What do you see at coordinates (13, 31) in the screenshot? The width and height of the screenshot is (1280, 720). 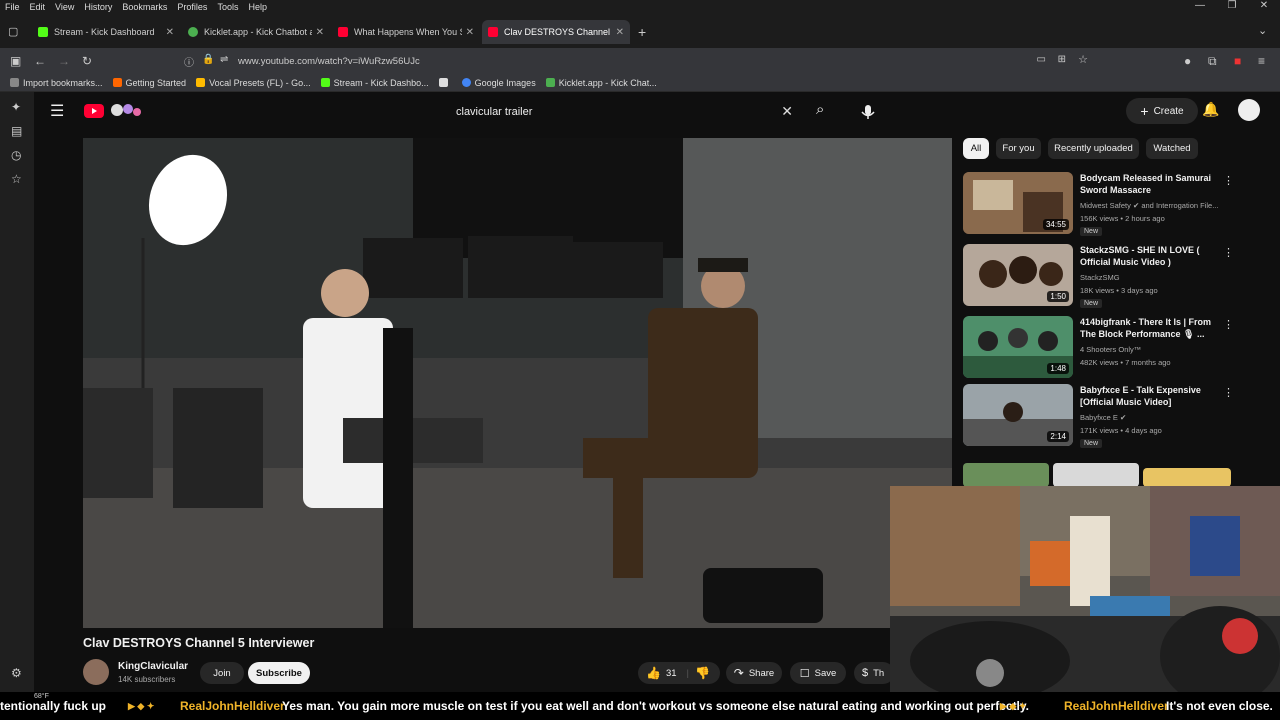 I see `tab-actions-icon: ▢` at bounding box center [13, 31].